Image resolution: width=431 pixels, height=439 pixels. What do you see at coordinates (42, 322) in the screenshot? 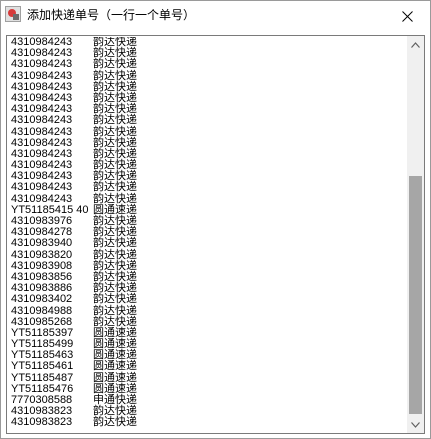
I see `tracking-number: 4310985268` at bounding box center [42, 322].